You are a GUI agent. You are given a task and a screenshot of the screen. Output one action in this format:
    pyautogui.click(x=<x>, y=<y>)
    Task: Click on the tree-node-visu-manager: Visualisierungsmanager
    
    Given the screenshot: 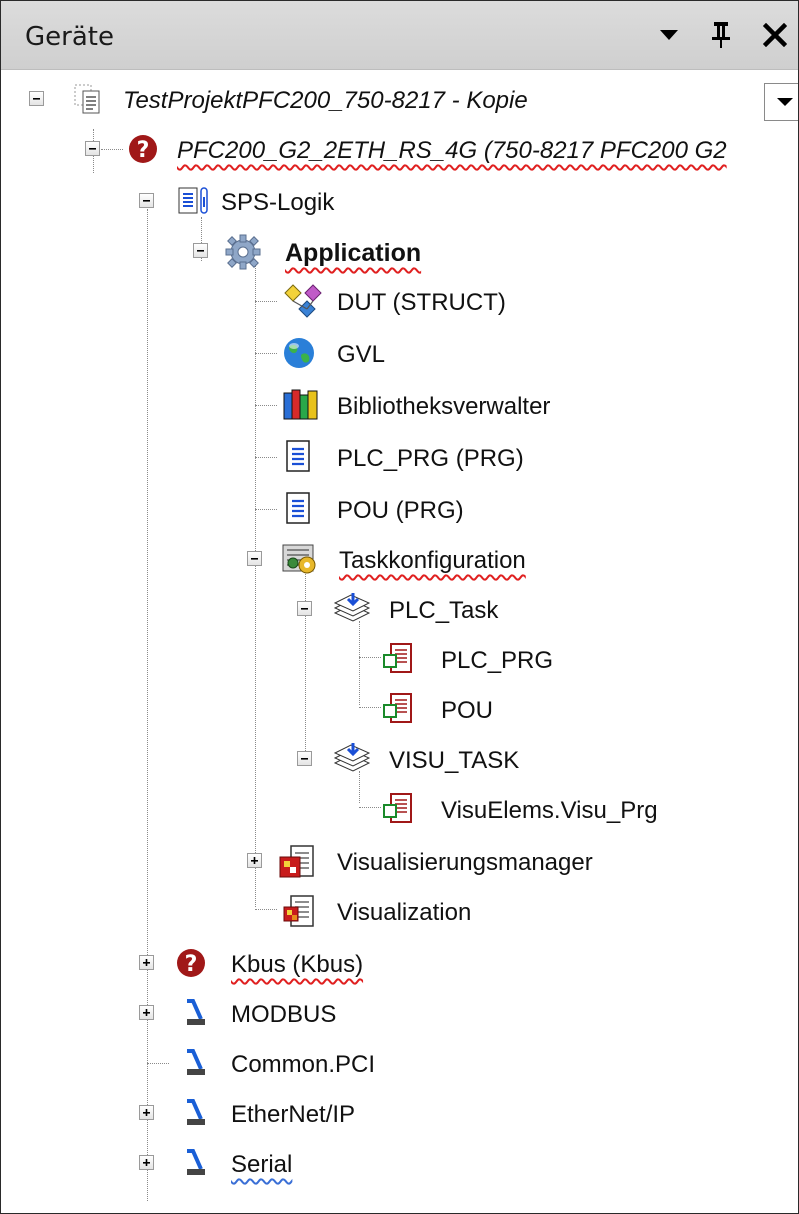 What is the action you would take?
    pyautogui.click(x=399, y=865)
    